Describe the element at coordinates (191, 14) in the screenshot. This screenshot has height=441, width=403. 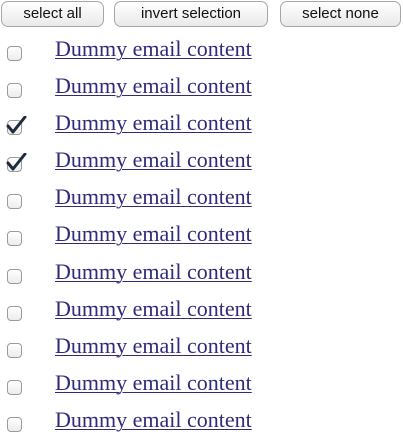
I see `invert-selection-button: invert selection` at that location.